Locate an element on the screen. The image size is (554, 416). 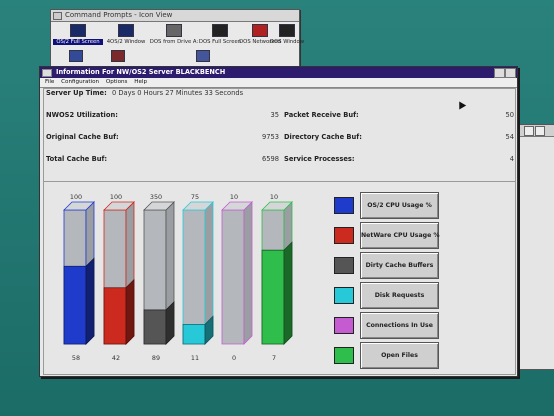
bar-value-label: 58 is located at coordinates (76, 358).